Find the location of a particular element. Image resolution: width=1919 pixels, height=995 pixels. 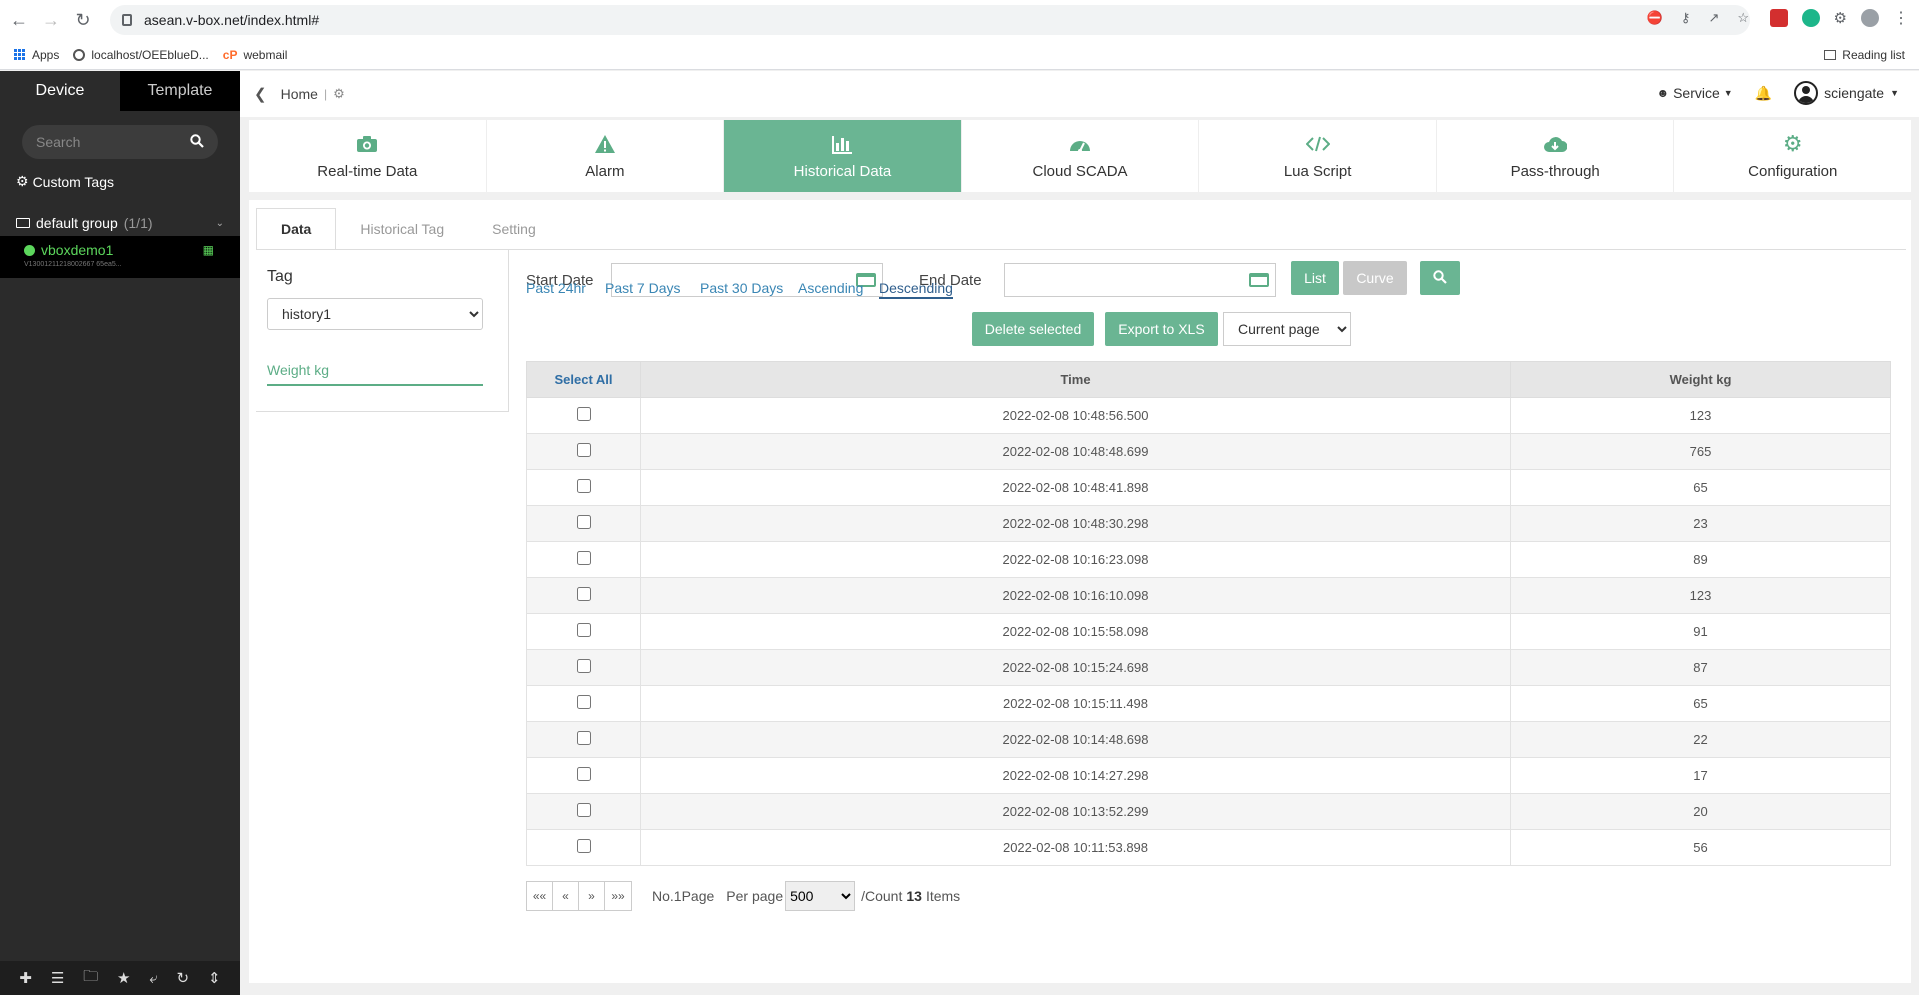

tab-historical-tag: Historical Tag is located at coordinates (402, 229).